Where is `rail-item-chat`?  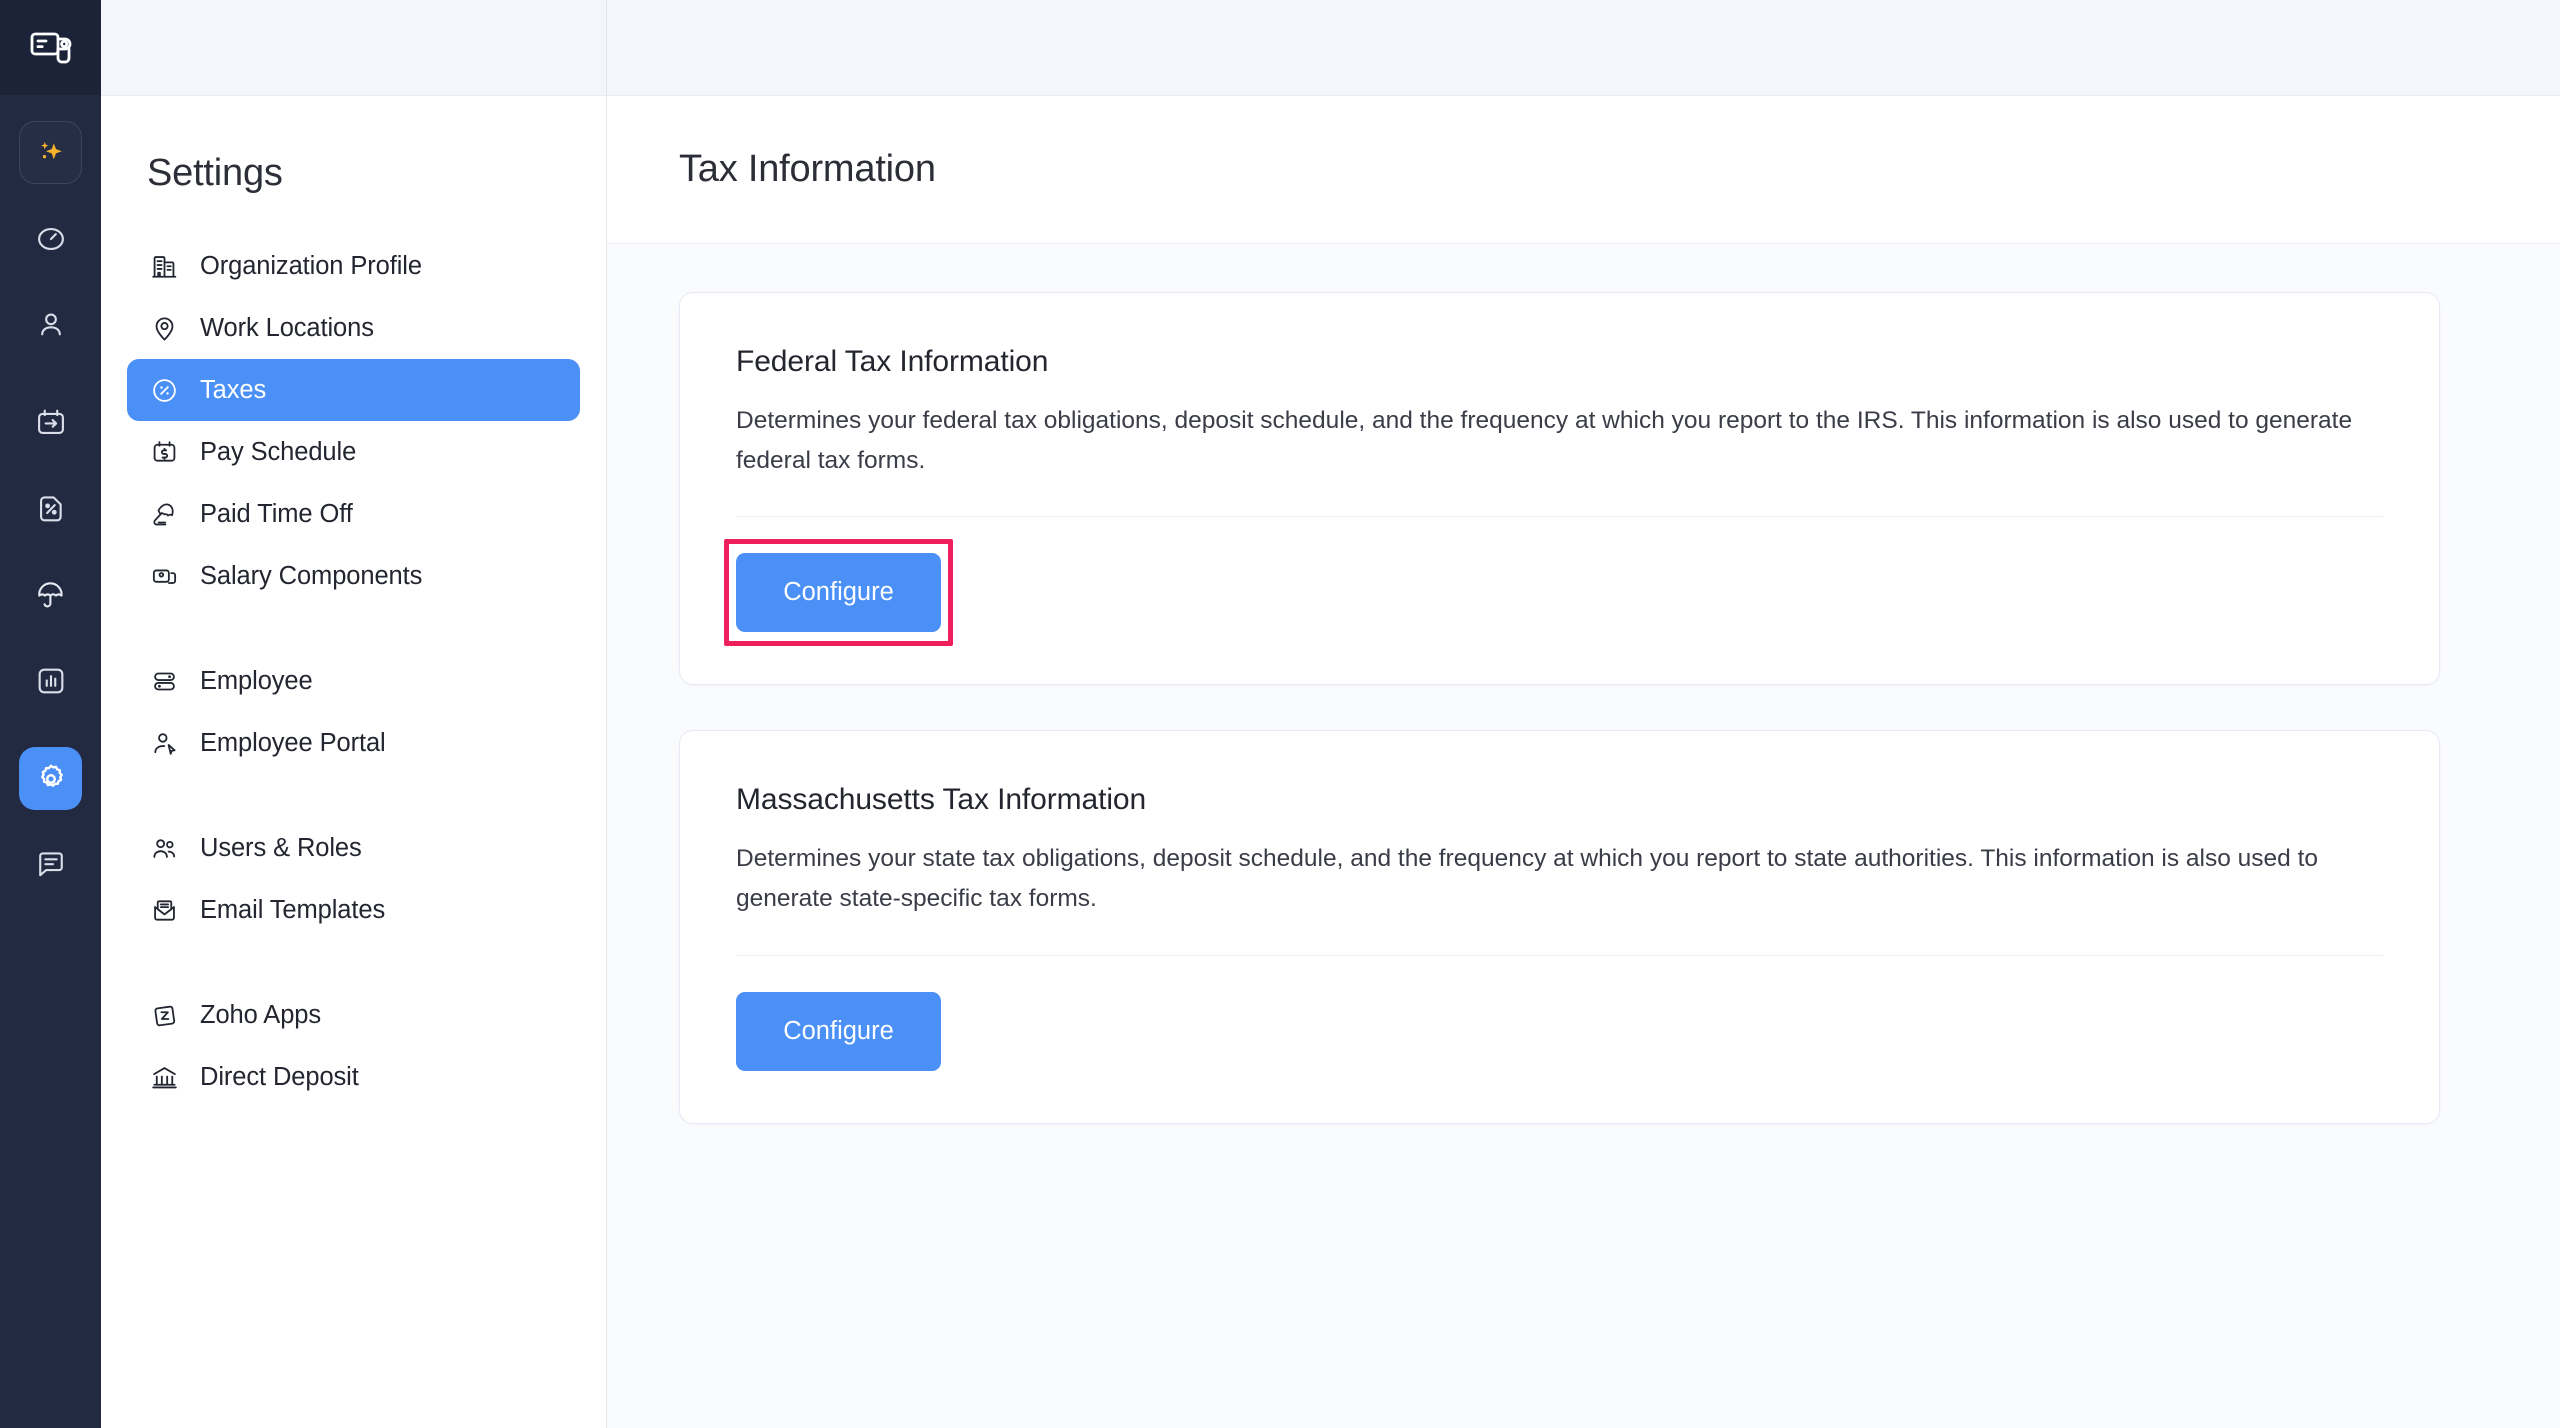
rail-item-chat is located at coordinates (50, 864).